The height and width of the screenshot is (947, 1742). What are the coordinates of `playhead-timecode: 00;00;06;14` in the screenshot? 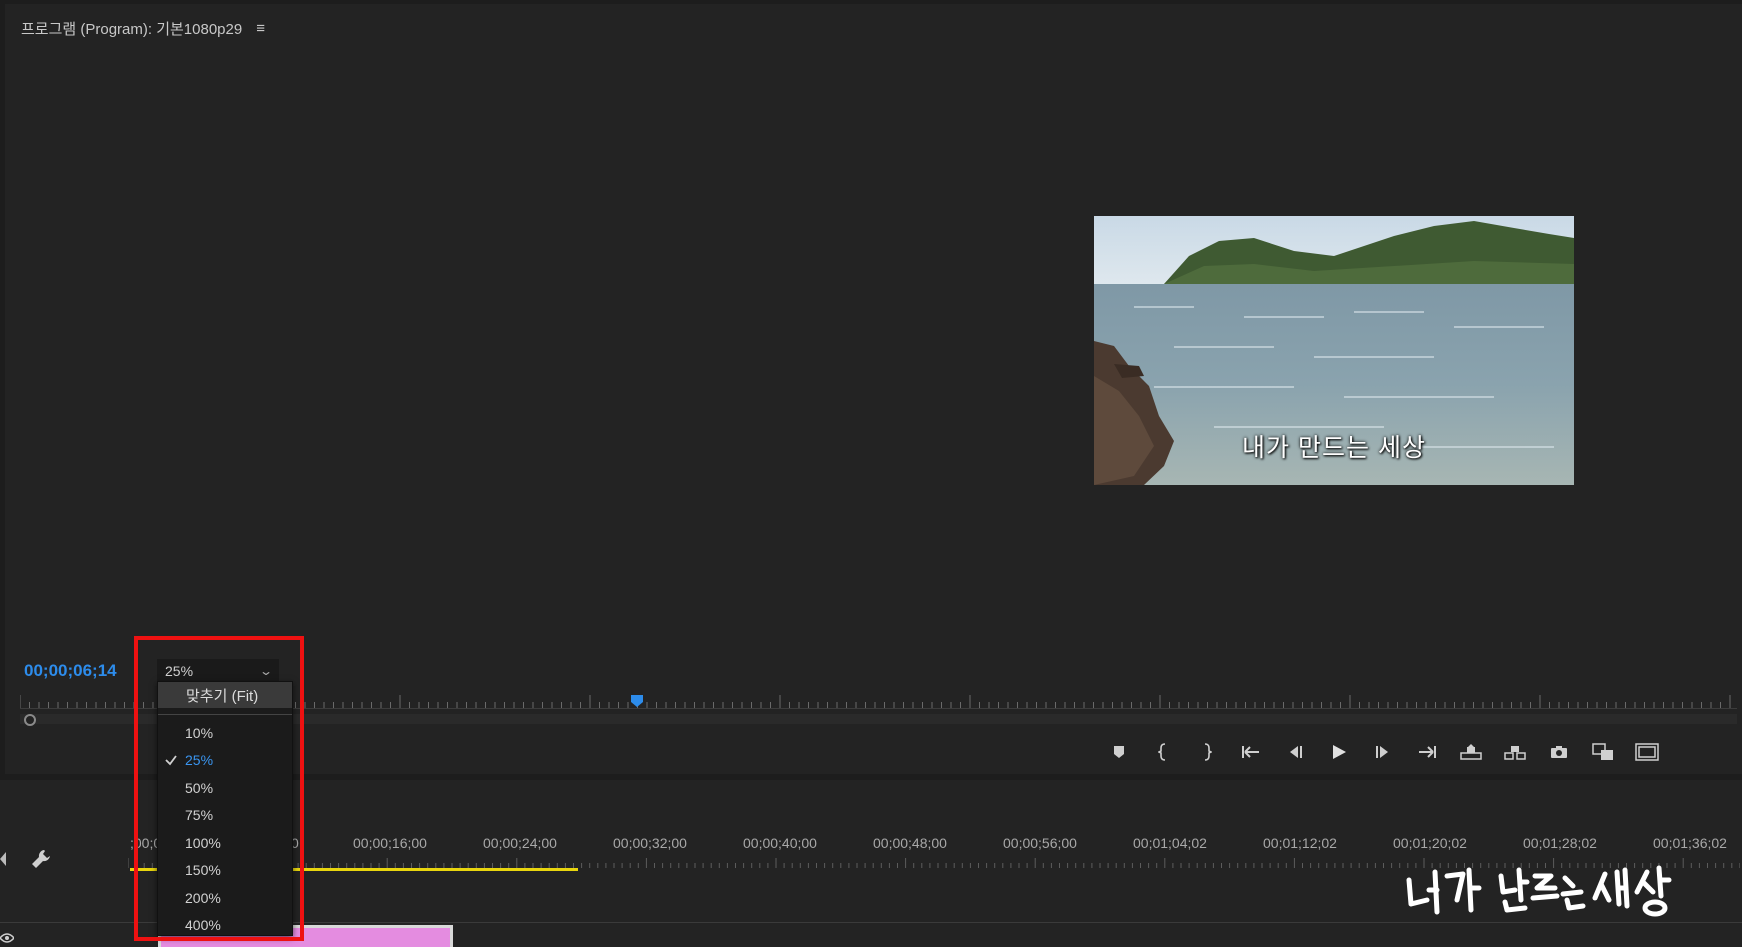 It's located at (70, 671).